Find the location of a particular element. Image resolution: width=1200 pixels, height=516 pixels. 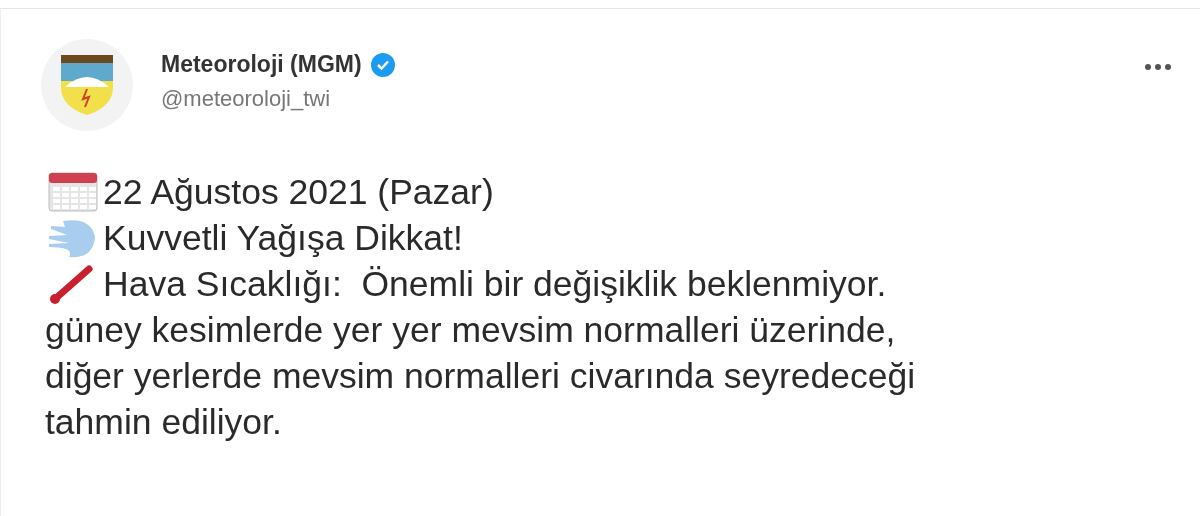

tweet-text-line: Hava Sıcaklığı: Önemli bir değişiklik beklenmiyor. is located at coordinates (495, 284).